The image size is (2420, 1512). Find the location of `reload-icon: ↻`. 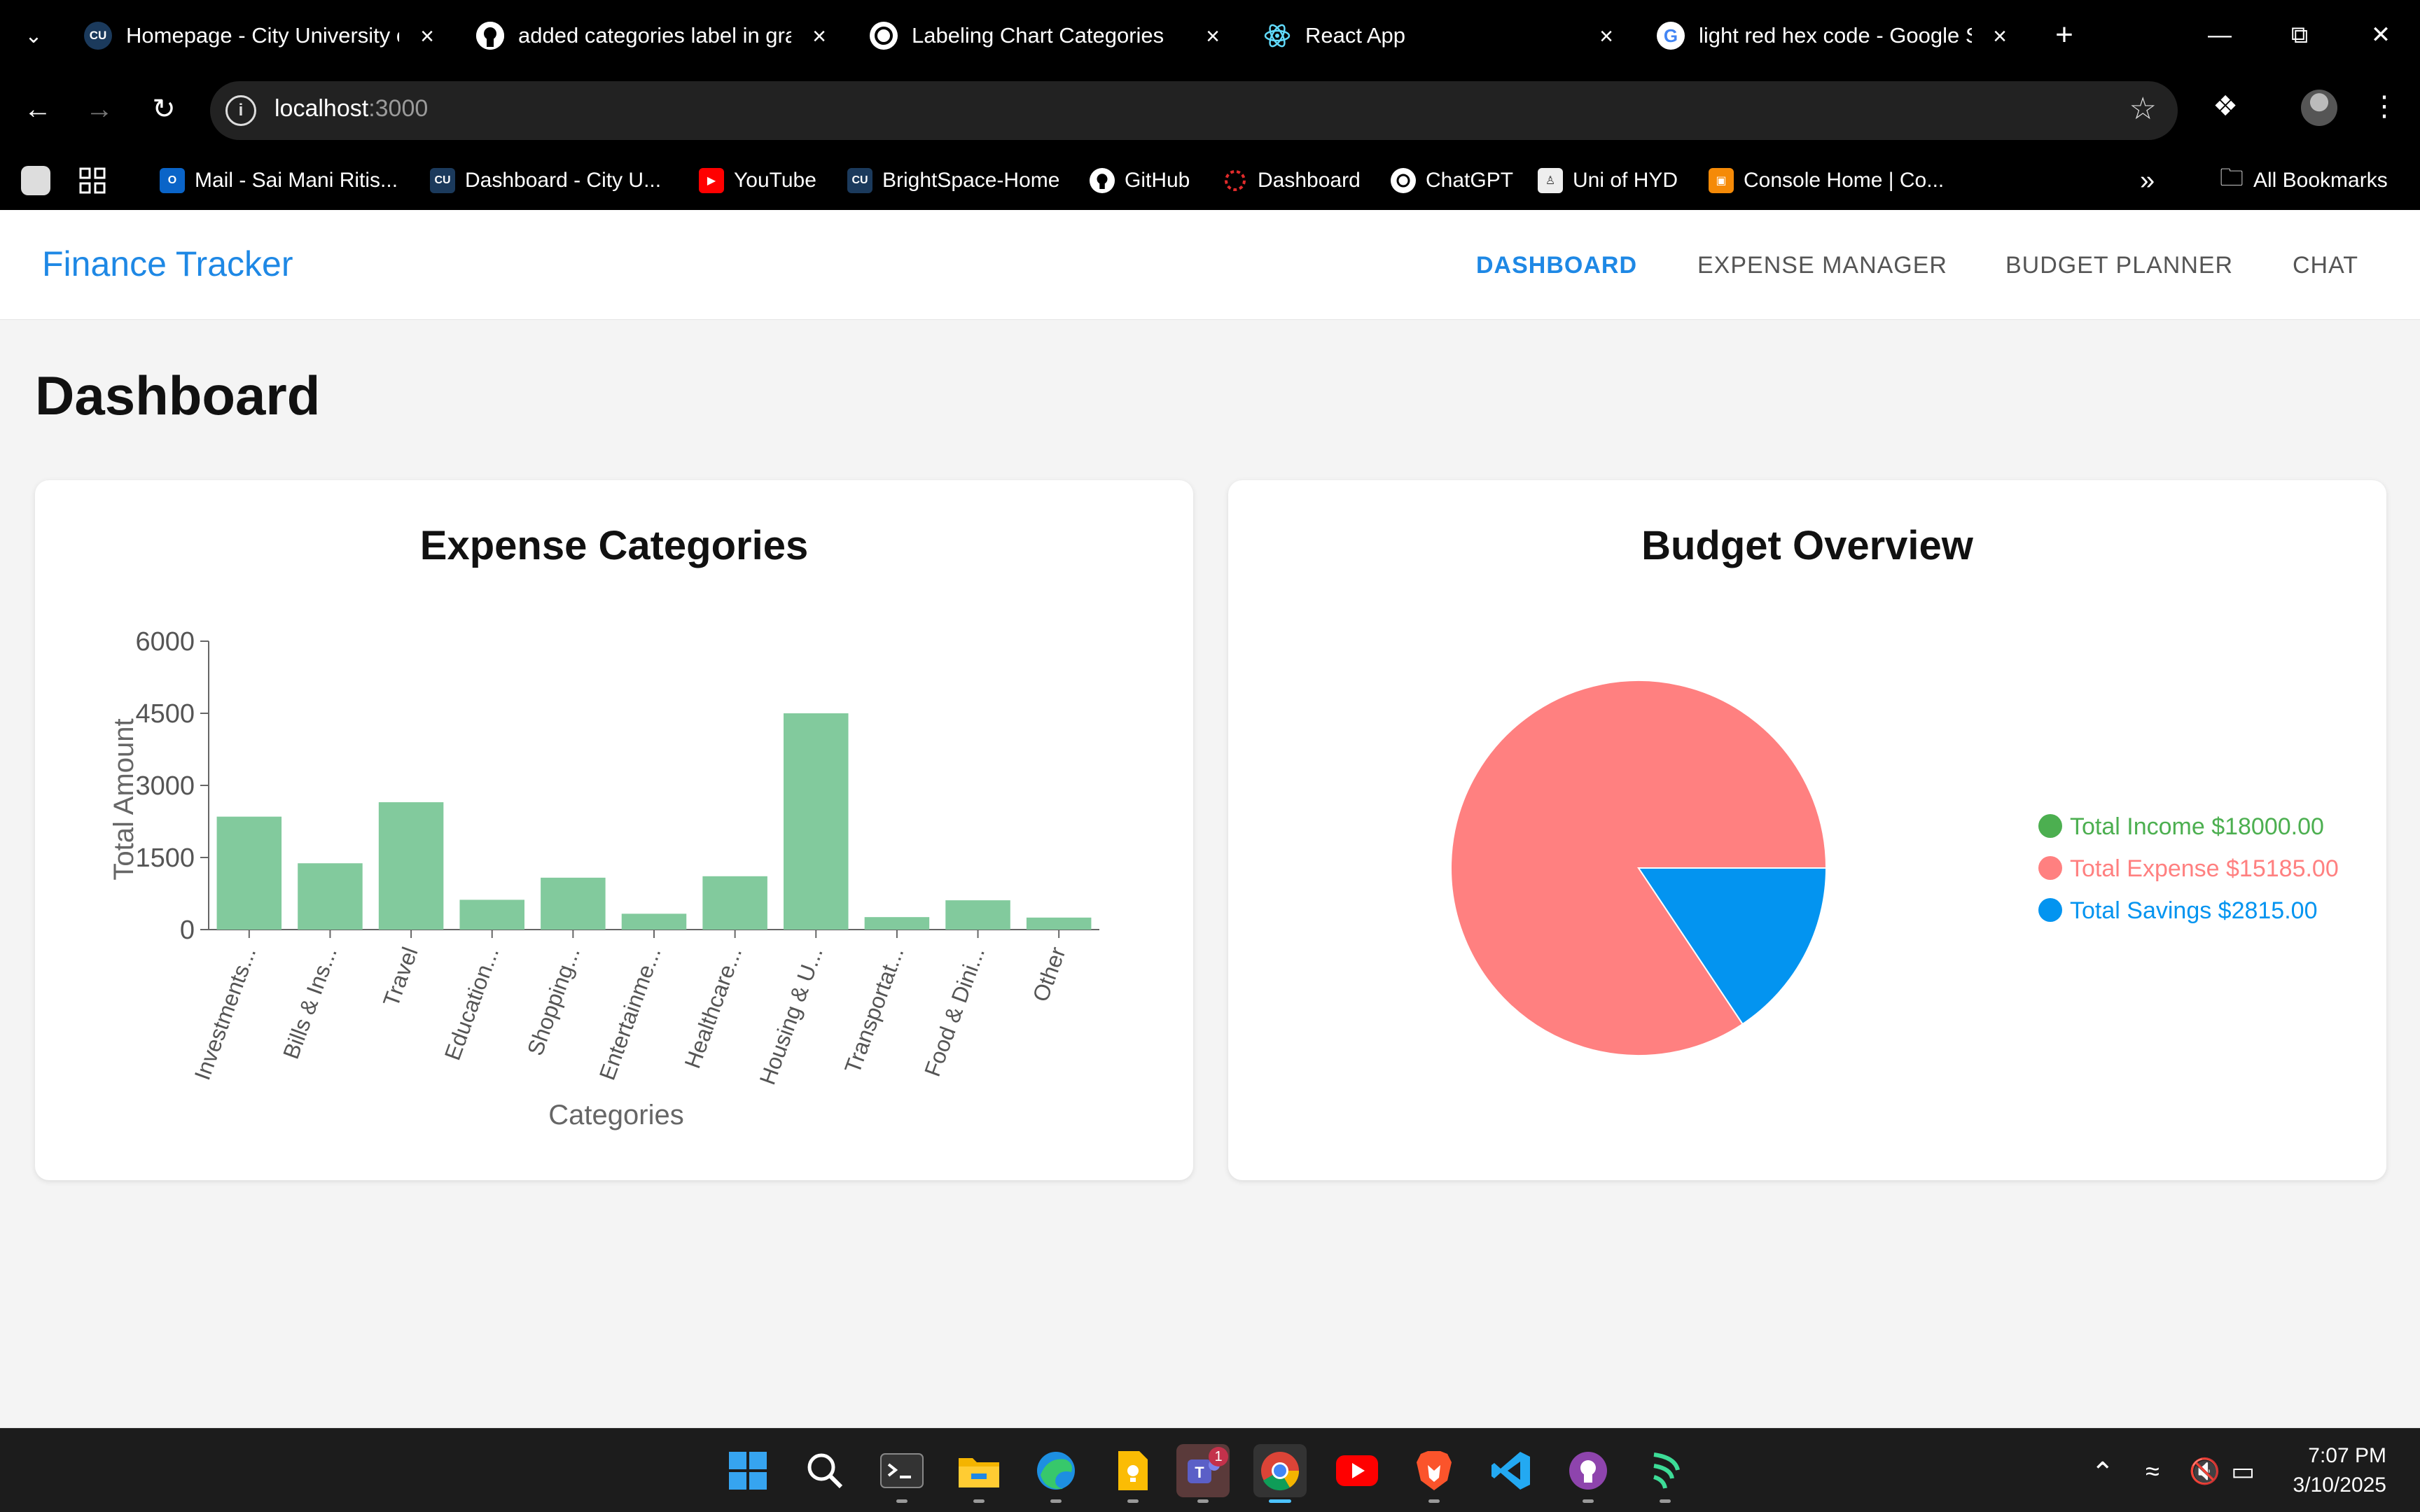

reload-icon: ↻ is located at coordinates (164, 109).